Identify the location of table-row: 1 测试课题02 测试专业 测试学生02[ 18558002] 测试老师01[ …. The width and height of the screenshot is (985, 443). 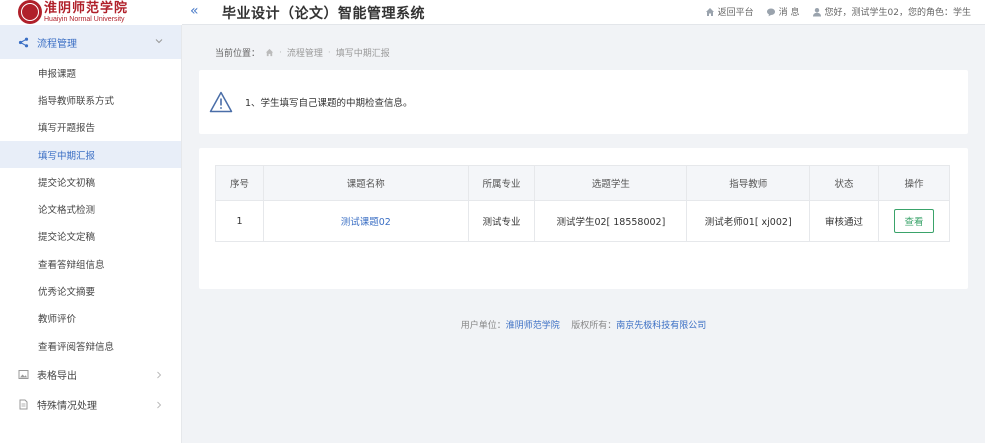
(582, 221).